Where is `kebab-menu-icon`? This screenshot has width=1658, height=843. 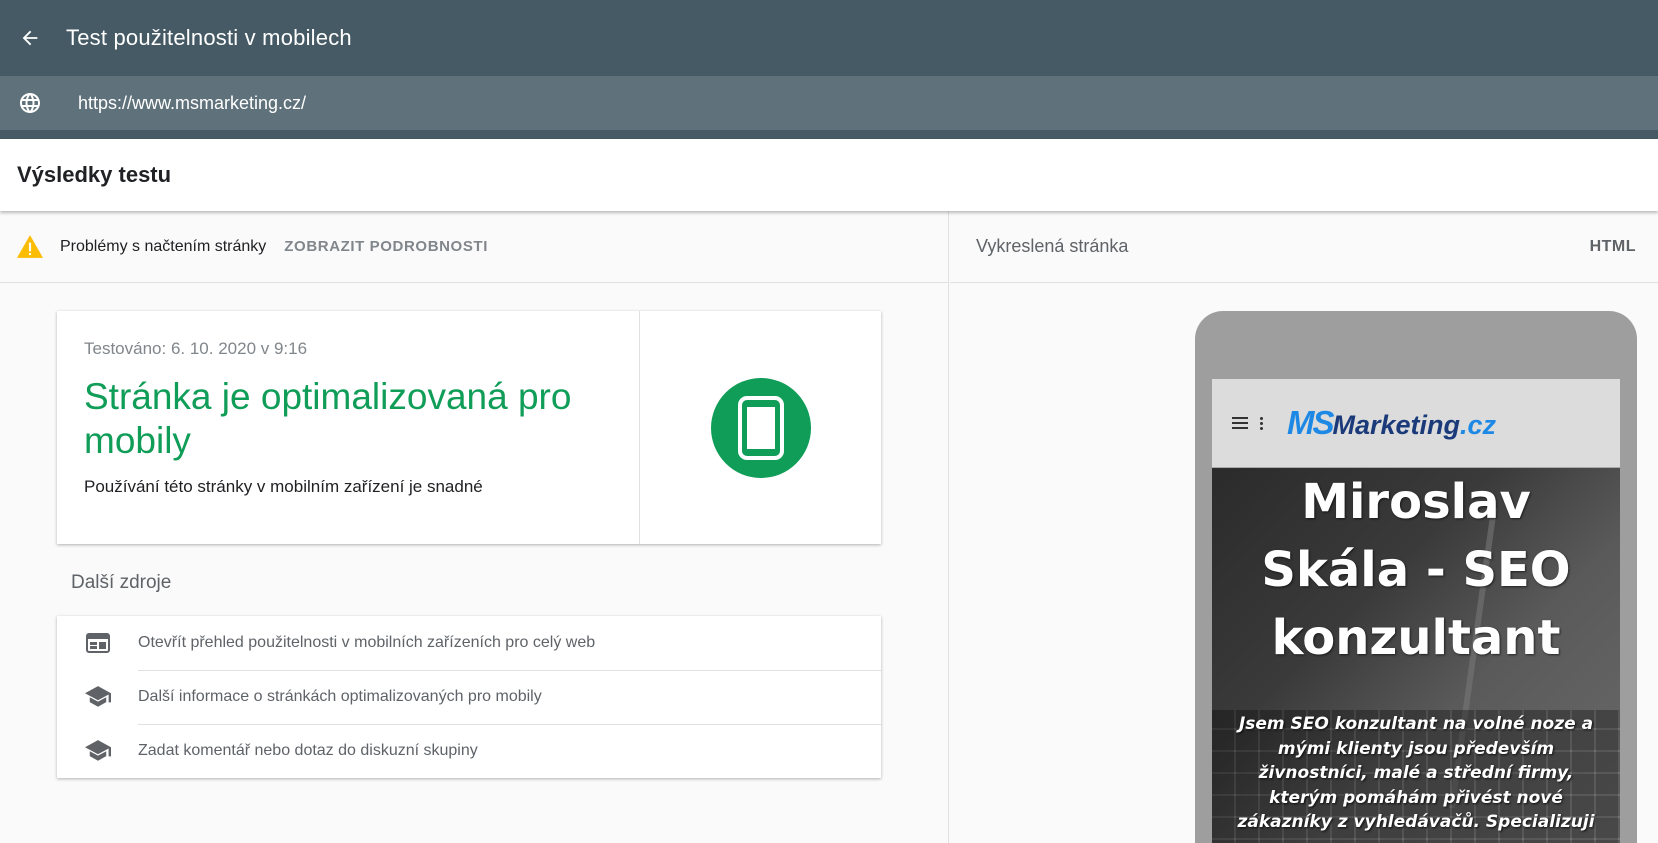 kebab-menu-icon is located at coordinates (1261, 423).